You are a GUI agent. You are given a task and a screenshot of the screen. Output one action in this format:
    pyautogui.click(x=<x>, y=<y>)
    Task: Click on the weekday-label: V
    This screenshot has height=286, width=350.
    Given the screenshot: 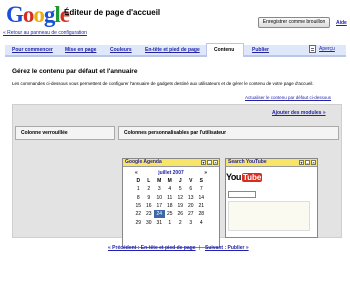 What is the action you would take?
    pyautogui.click(x=191, y=181)
    